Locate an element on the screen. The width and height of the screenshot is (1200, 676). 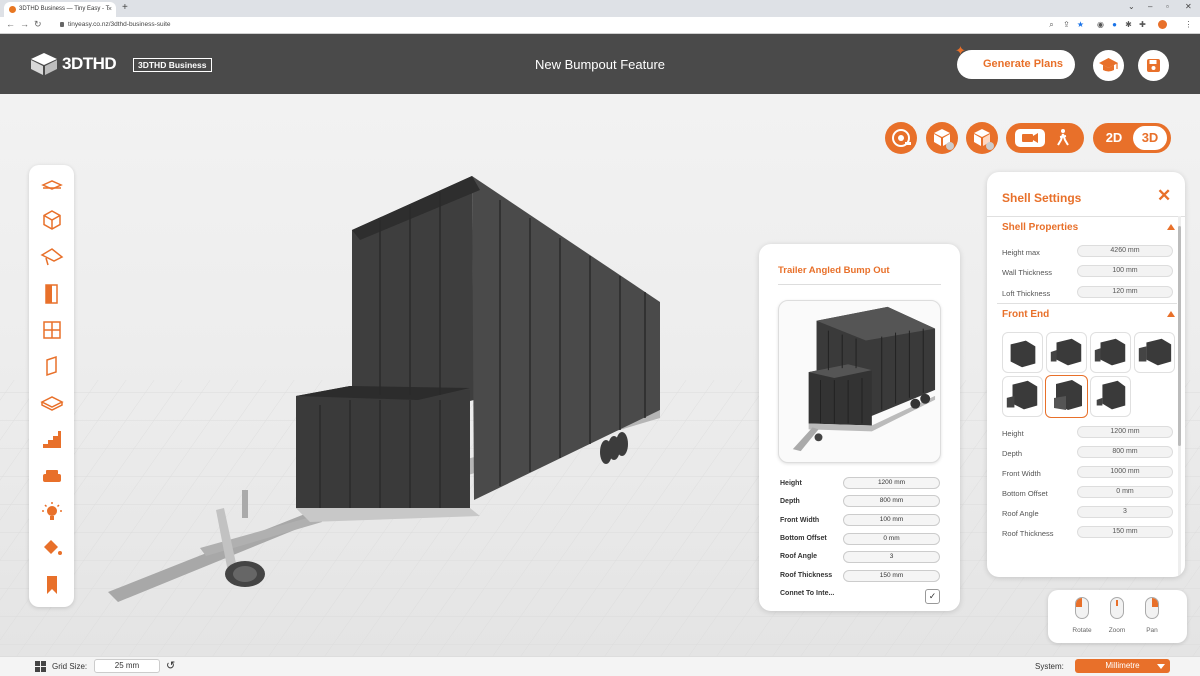
bumpout-height-input: 1200 mm is located at coordinates (891, 483).